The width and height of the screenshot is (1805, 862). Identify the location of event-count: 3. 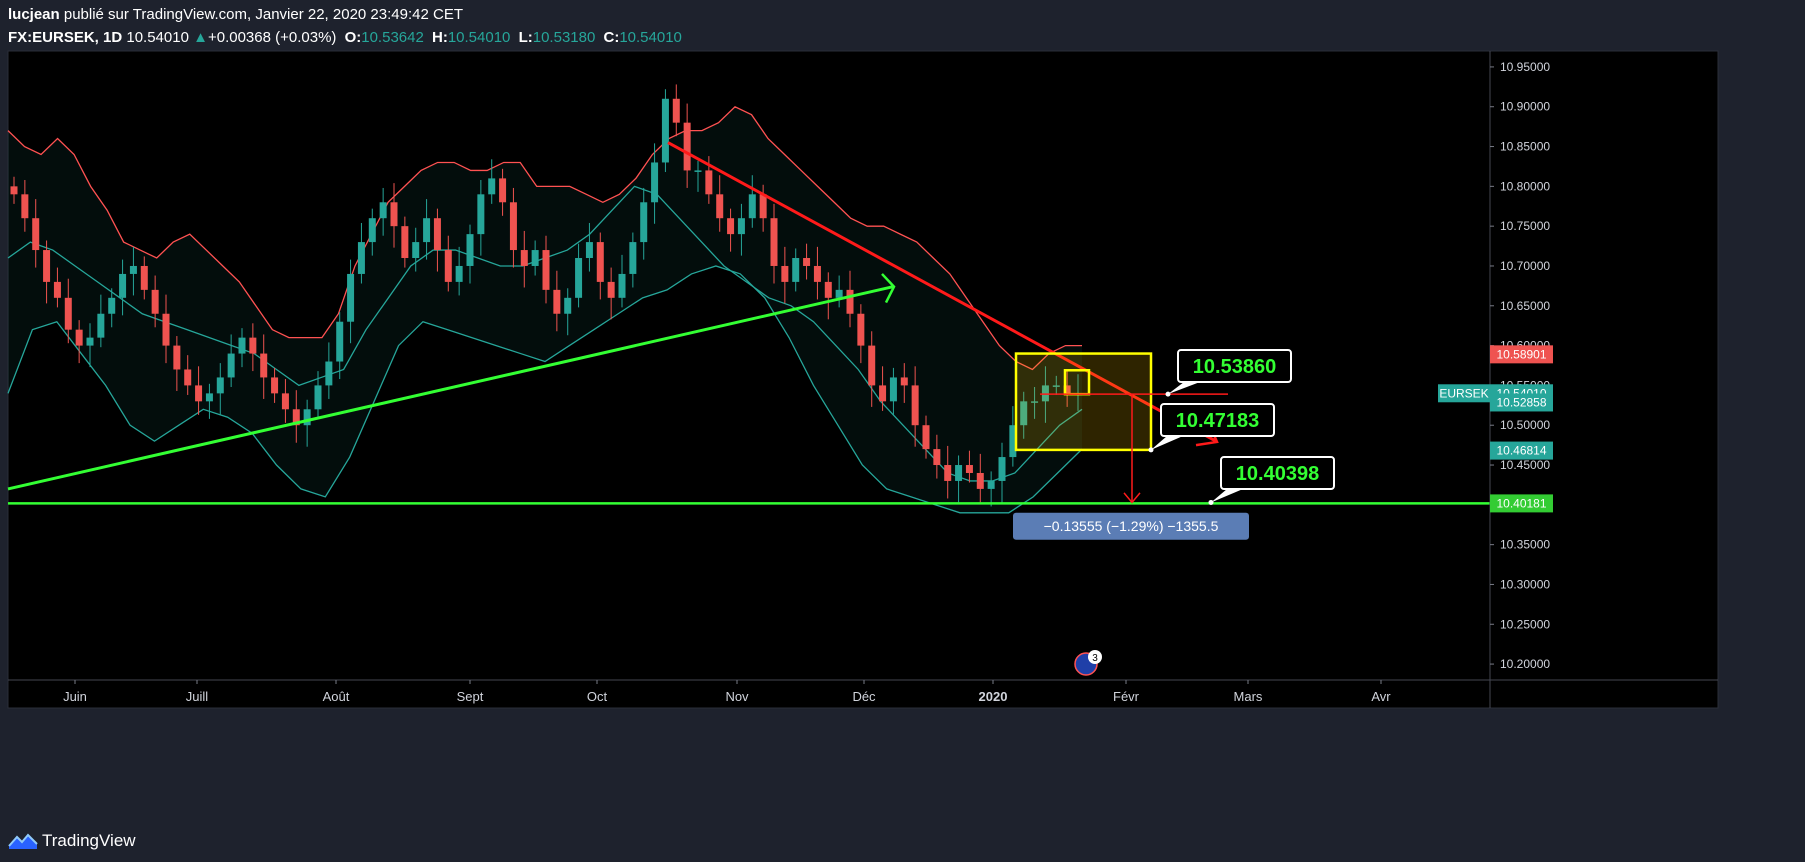
(1095, 658).